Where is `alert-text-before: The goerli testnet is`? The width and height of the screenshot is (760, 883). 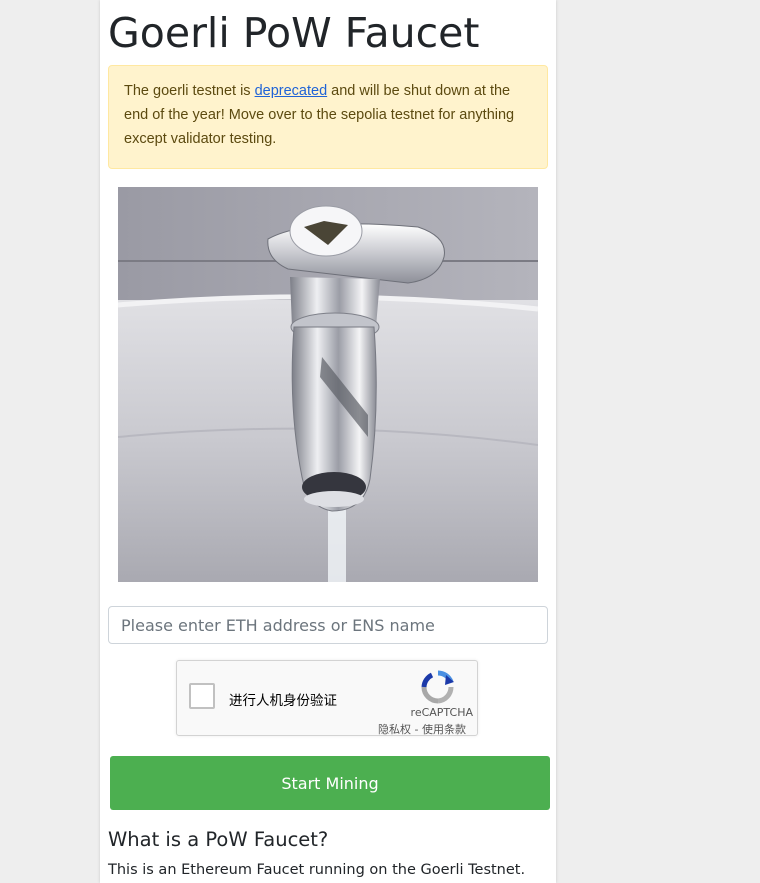 alert-text-before: The goerli testnet is is located at coordinates (189, 91).